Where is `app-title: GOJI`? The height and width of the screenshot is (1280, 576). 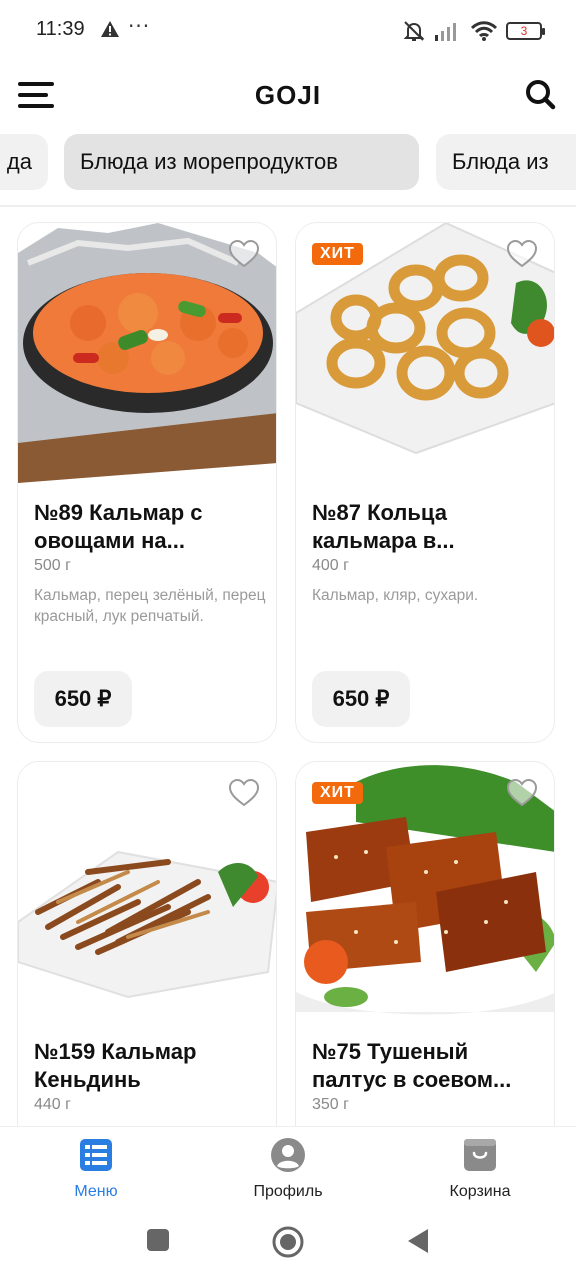
app-title: GOJI is located at coordinates (288, 95).